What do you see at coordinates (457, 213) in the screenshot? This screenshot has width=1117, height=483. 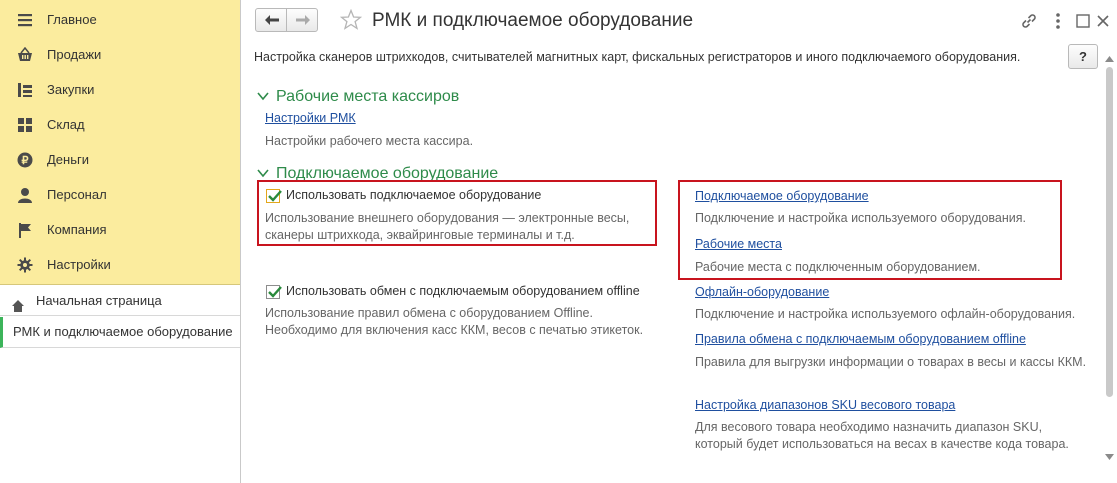 I see `highlight-frame-checkbox` at bounding box center [457, 213].